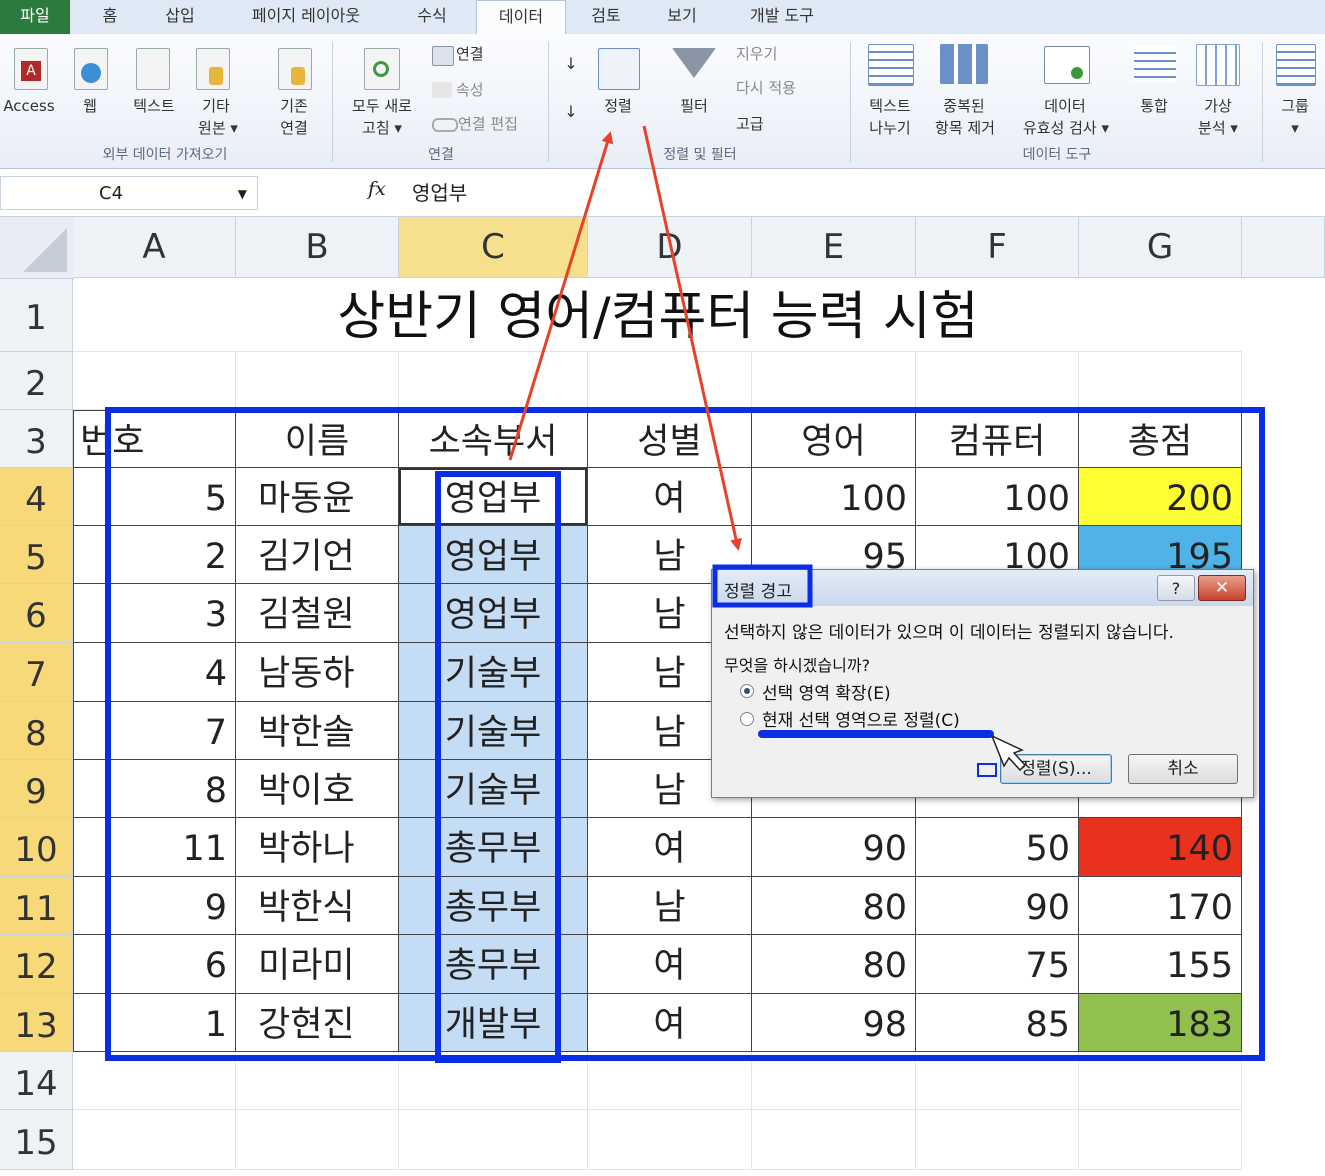  I want to click on help-icon: ?, so click(1176, 588).